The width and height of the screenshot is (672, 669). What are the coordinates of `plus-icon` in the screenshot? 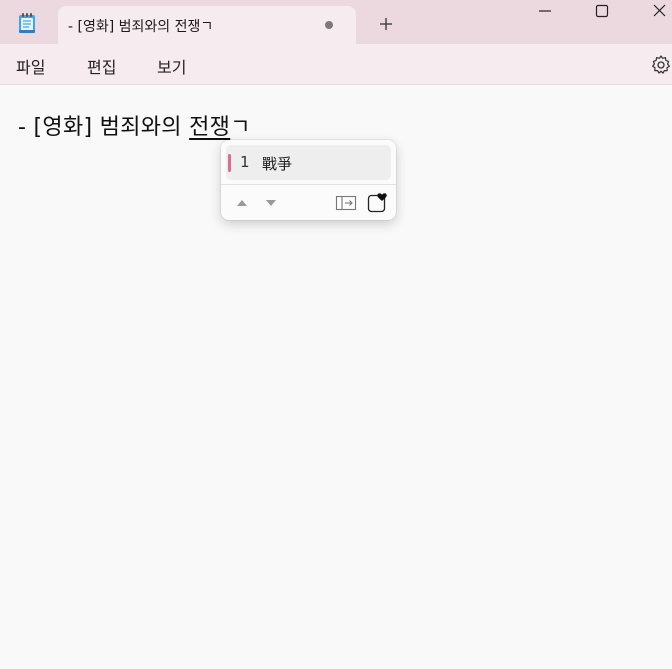 It's located at (386, 24).